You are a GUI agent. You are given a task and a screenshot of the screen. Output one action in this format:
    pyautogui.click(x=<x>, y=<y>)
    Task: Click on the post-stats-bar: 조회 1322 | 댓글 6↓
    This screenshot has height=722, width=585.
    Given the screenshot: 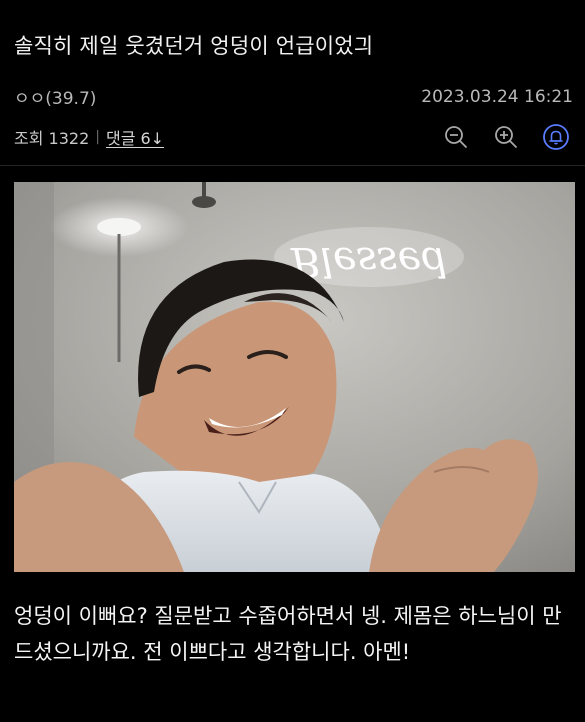 What is the action you would take?
    pyautogui.click(x=292, y=137)
    